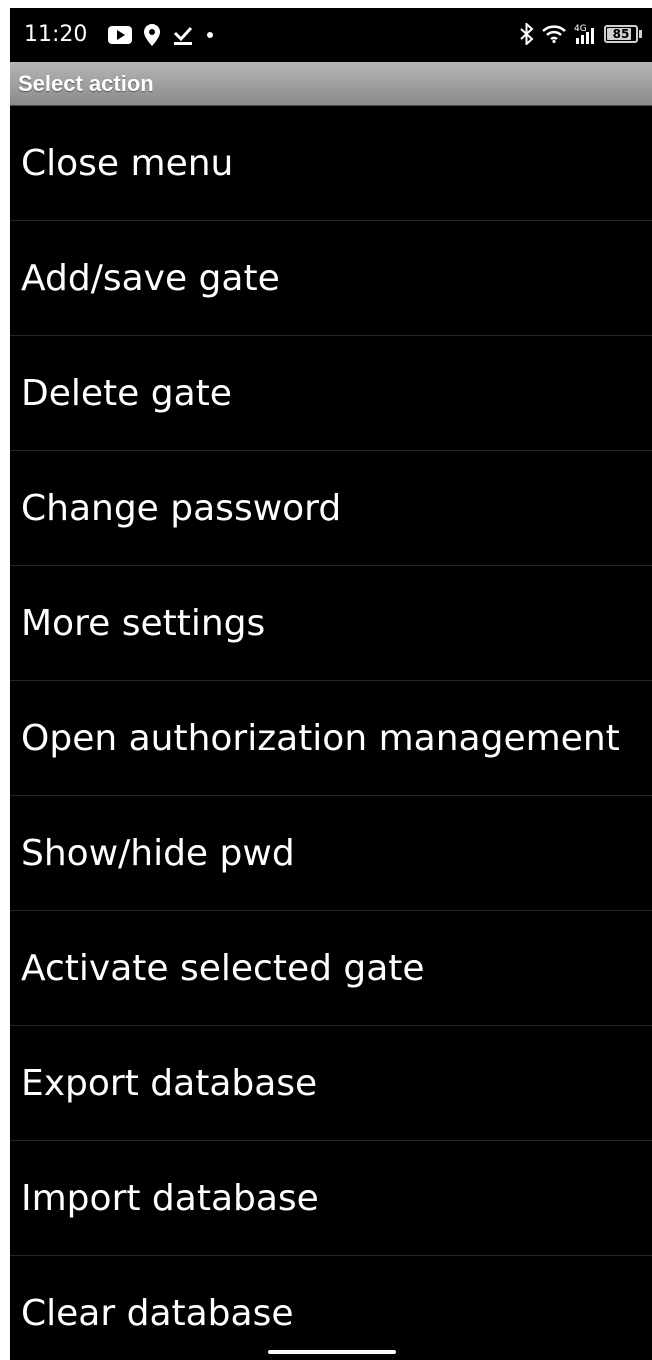 This screenshot has width=652, height=1360. Describe the element at coordinates (640, 34) in the screenshot. I see `battery-tip` at that location.